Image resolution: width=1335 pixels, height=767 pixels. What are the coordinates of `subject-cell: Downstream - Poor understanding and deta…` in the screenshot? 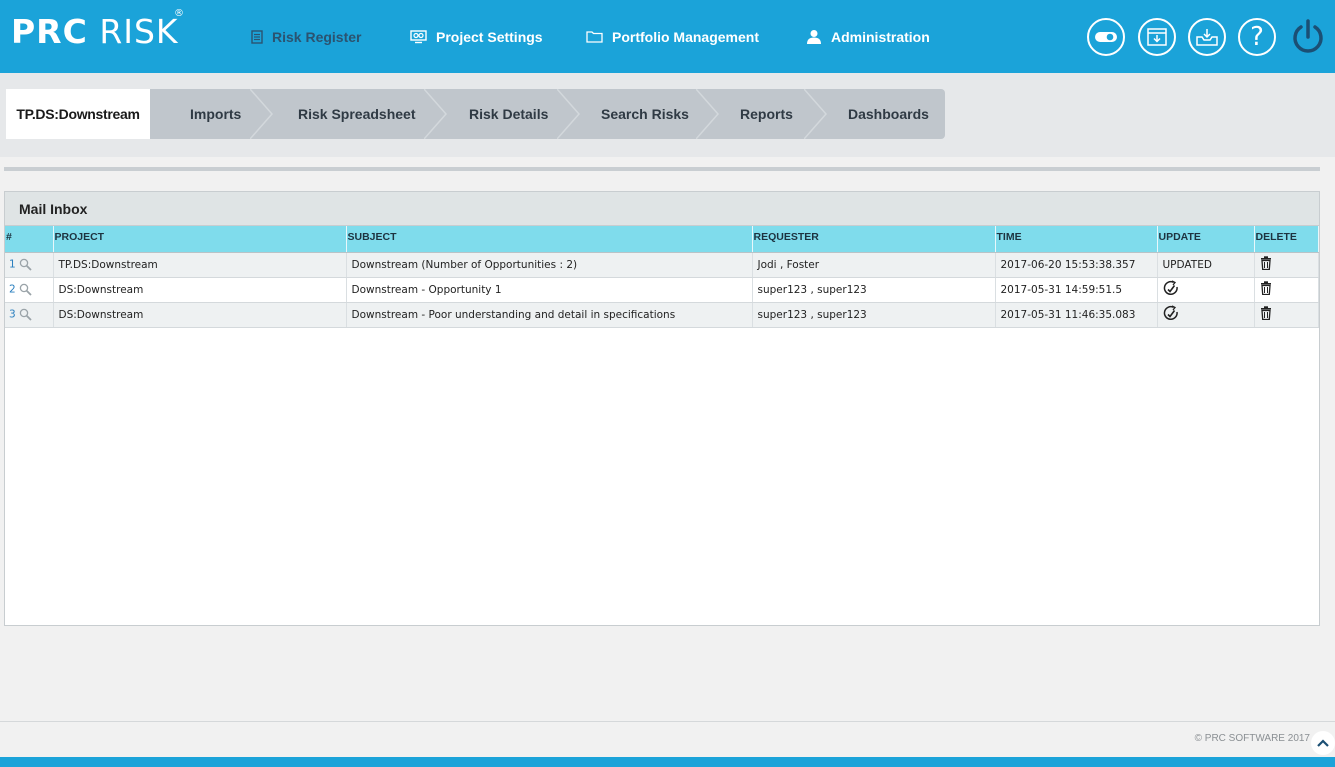 It's located at (549, 315).